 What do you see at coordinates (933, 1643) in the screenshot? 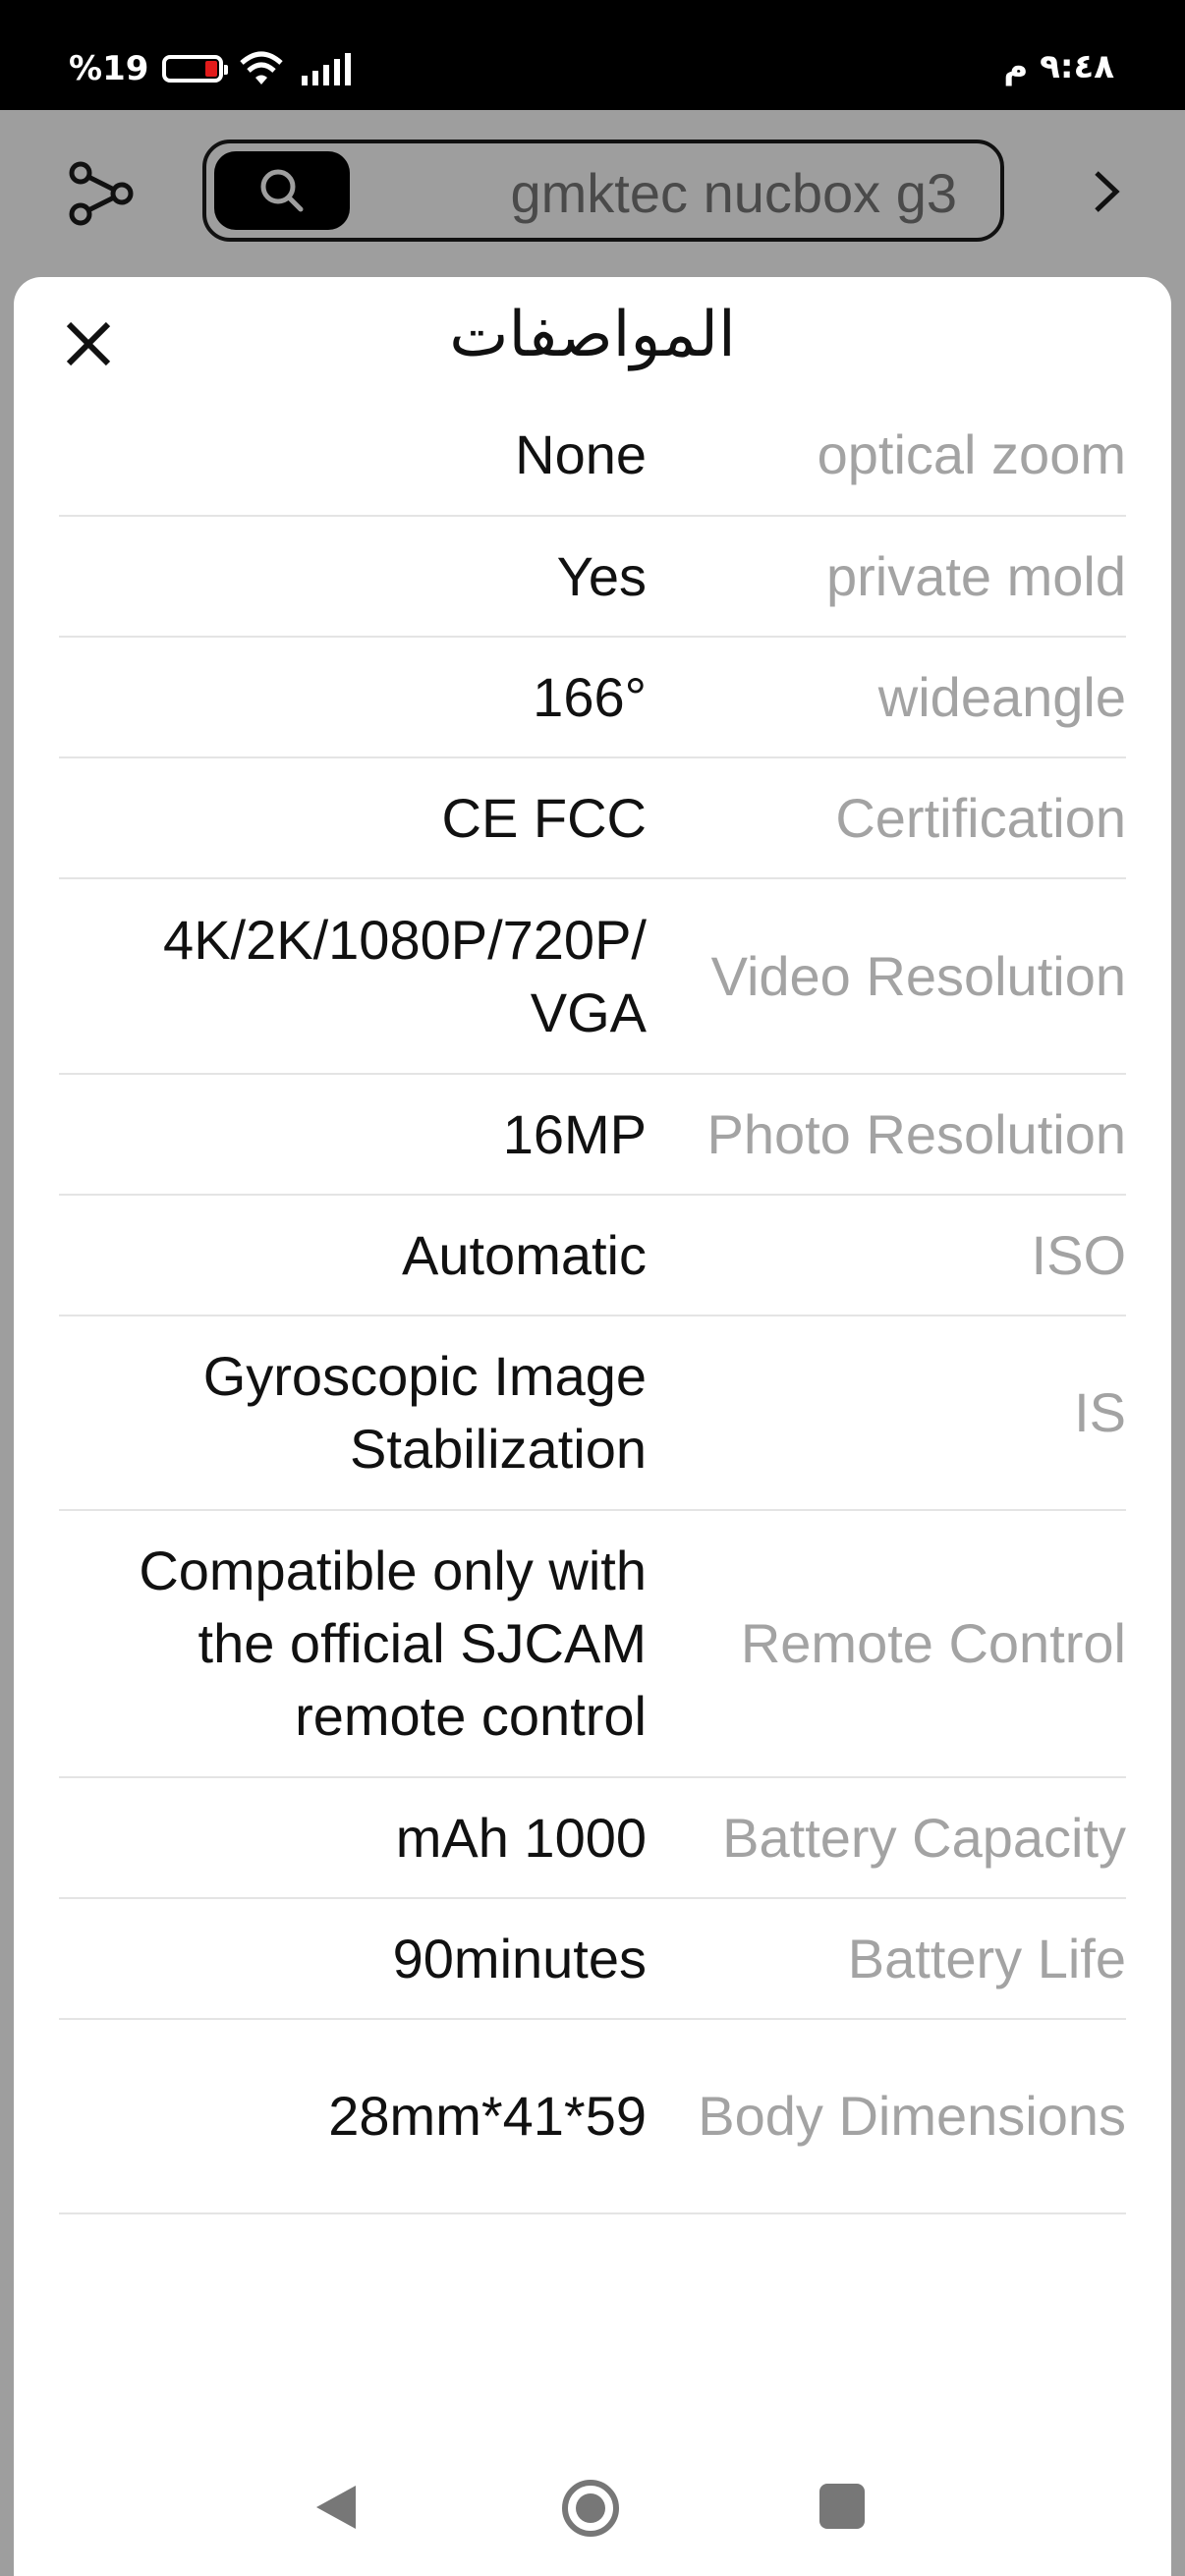
I see `spec-label: Remote Control` at bounding box center [933, 1643].